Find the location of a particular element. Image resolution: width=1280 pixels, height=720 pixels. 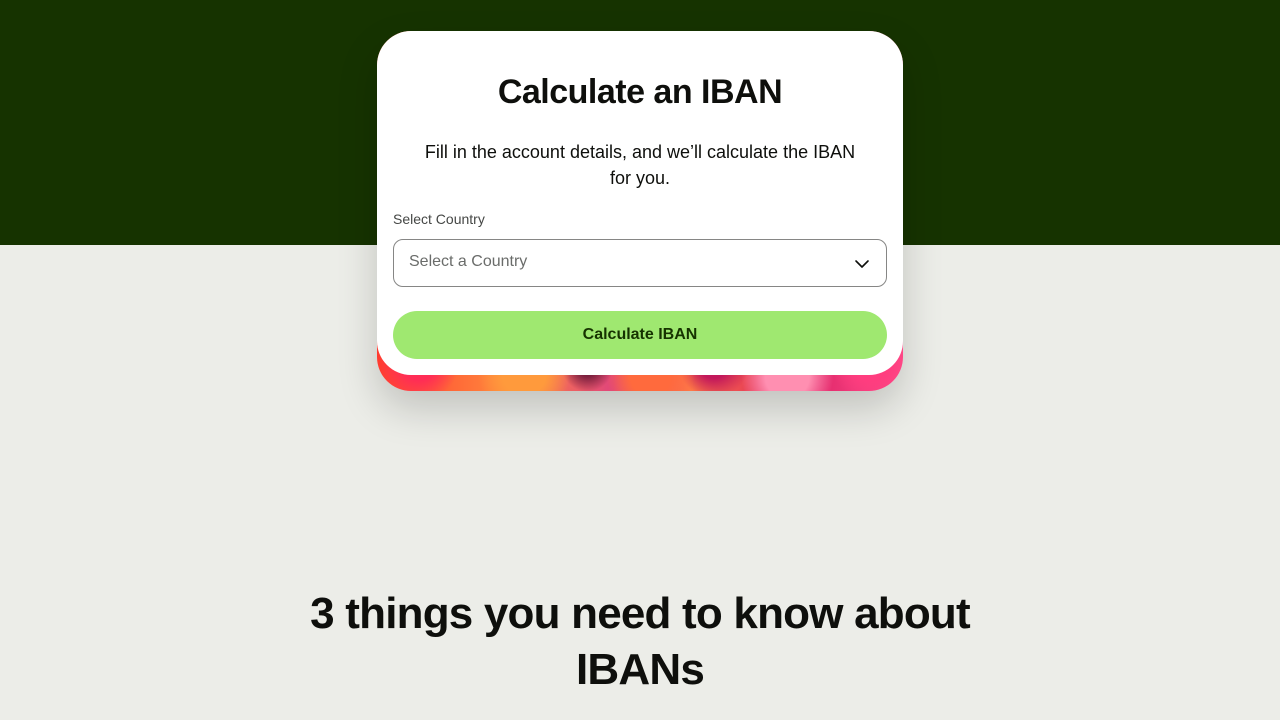

card-title: Calculate an IBAN is located at coordinates (640, 92).